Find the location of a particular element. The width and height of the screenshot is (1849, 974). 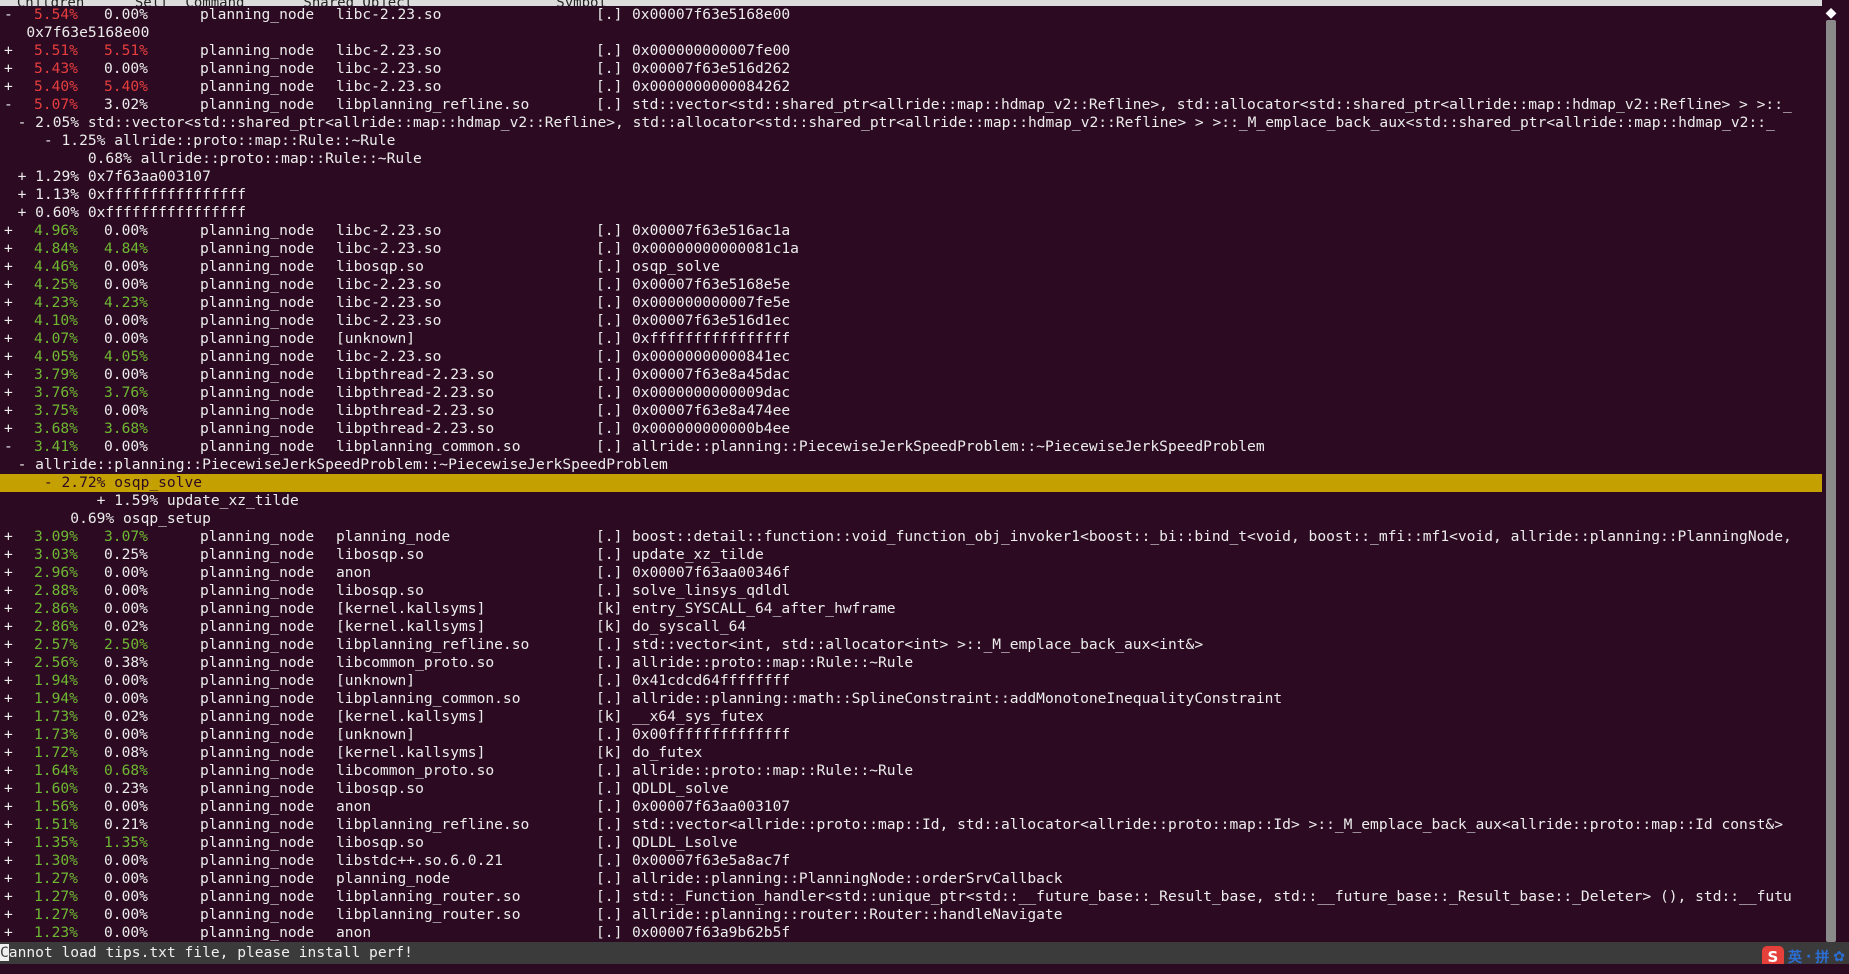

report-row: + 1.59% update_xz_tilde is located at coordinates (911, 501).